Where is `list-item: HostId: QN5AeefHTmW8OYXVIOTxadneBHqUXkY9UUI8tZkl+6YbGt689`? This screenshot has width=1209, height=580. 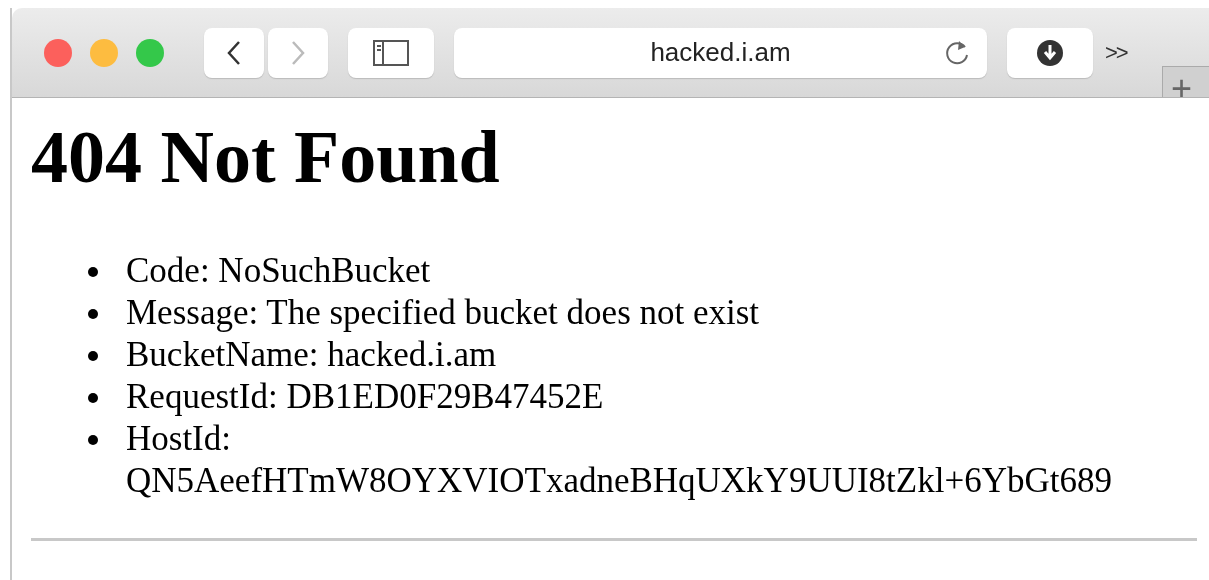
list-item: HostId: QN5AeefHTmW8OYXVIOTxadneBHqUXkY9UUI8tZkl+6YbGt689 is located at coordinates (619, 460).